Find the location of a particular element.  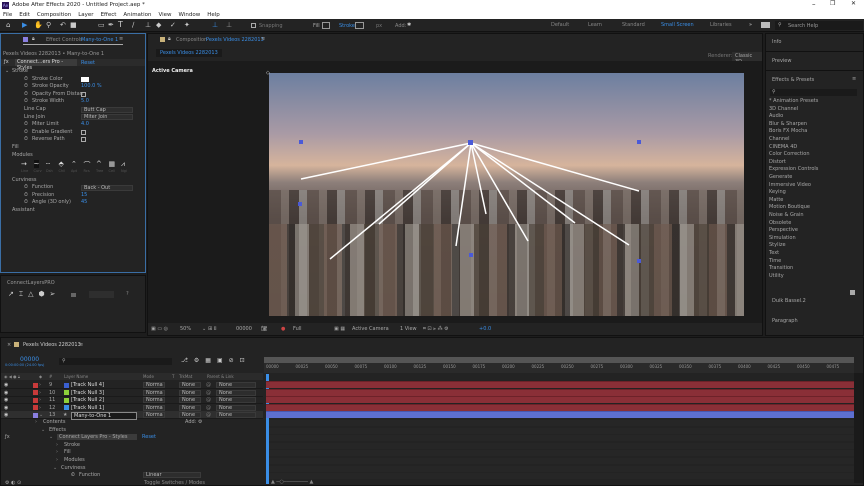

effects-category: Matte is located at coordinates (776, 200).